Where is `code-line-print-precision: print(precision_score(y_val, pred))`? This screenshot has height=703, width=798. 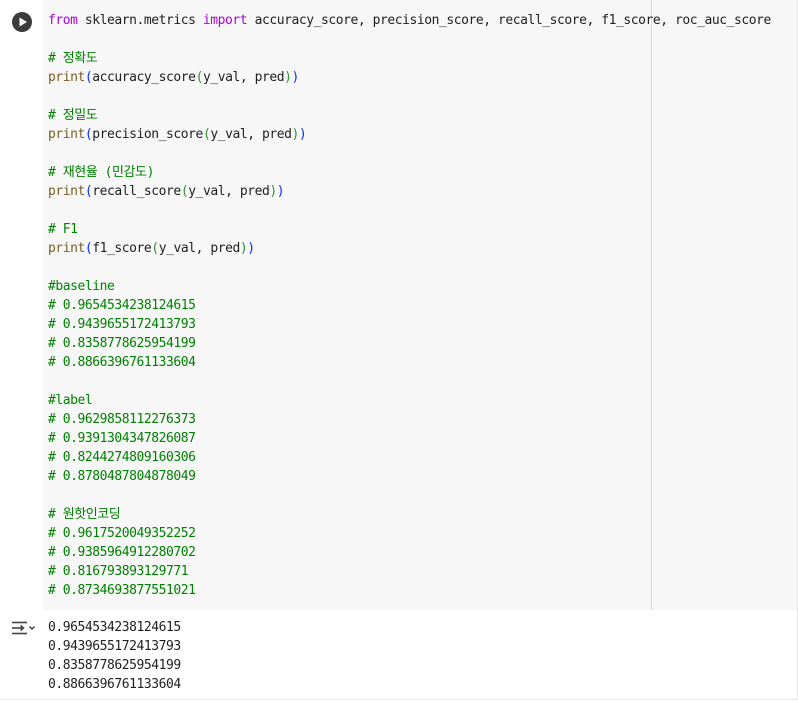
code-line-print-precision: print(precision_score(y_val, pred)) is located at coordinates (177, 134).